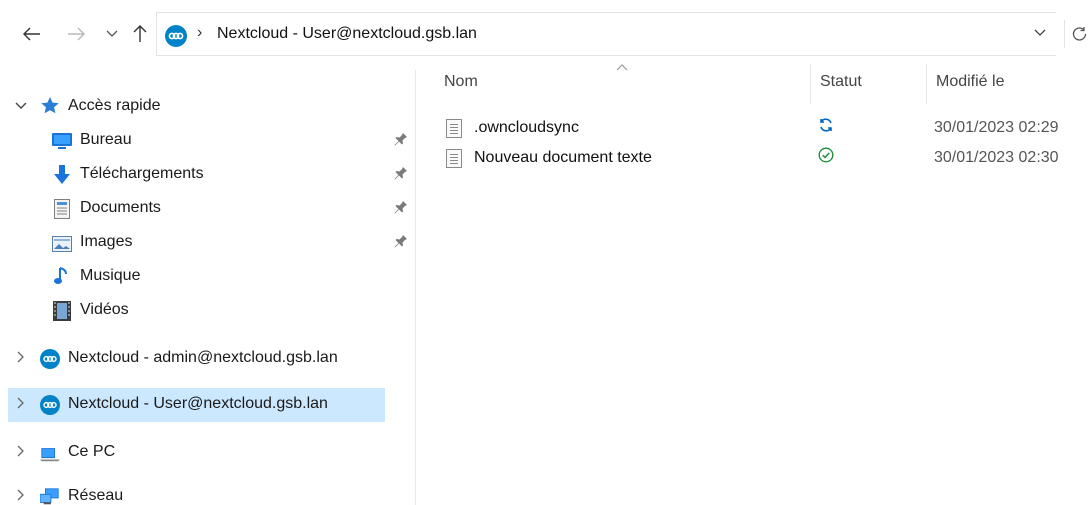 The image size is (1092, 505). What do you see at coordinates (206, 453) in the screenshot?
I see `sidebar-item-ce-pc: Ce PC` at bounding box center [206, 453].